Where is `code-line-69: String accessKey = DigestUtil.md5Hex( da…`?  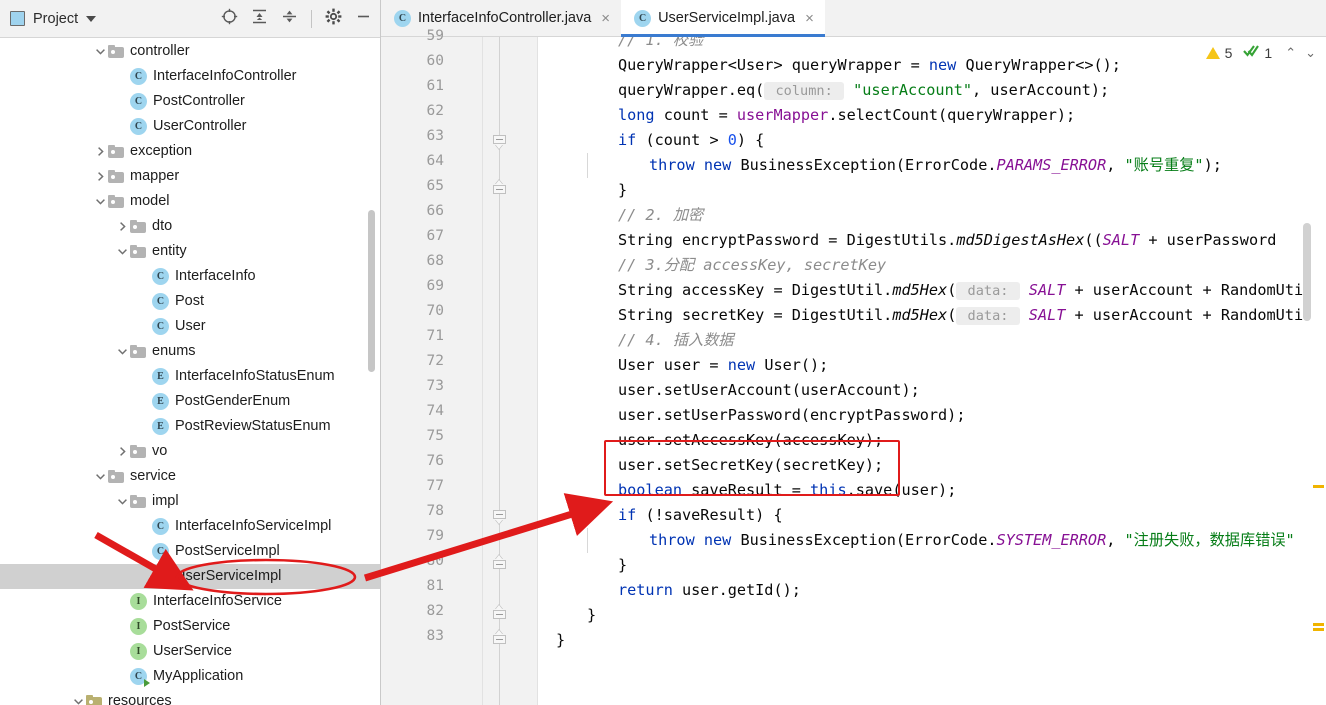
code-line-69: String accessKey = DigestUtil.md5Hex( da… is located at coordinates (920, 290).